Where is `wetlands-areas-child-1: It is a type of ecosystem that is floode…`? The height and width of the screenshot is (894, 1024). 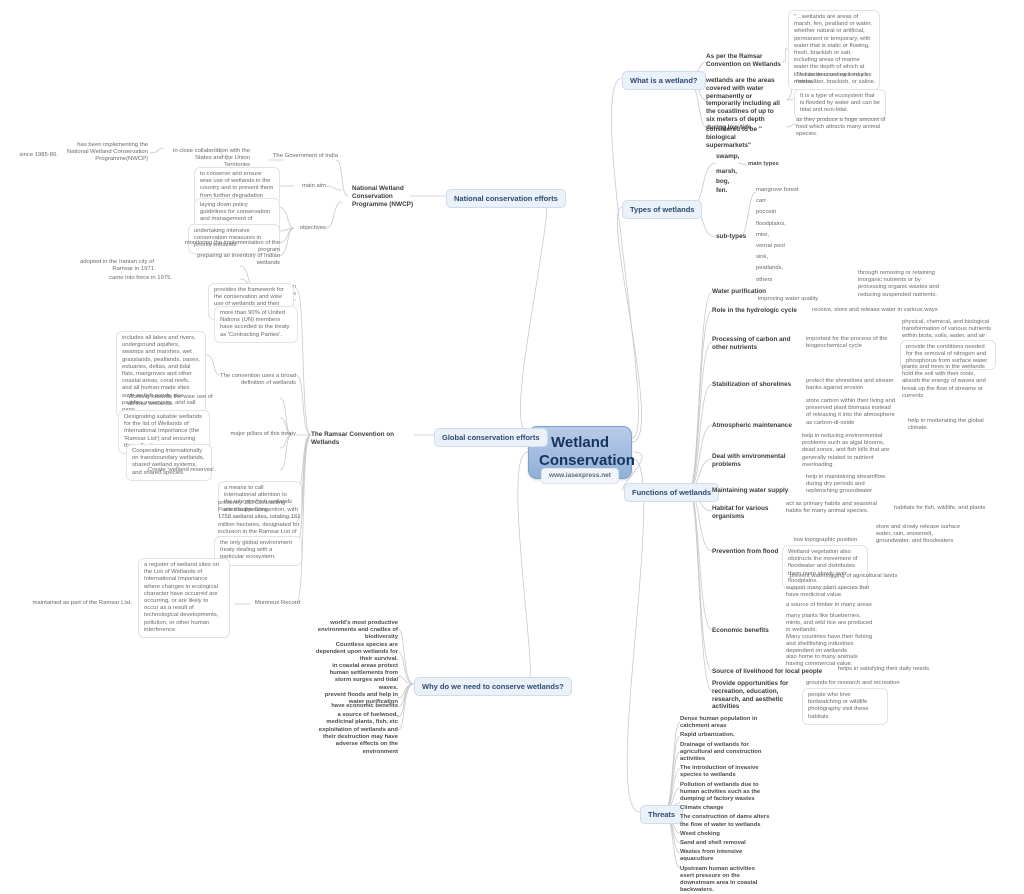
wetlands-areas-child-1: It is a type of ecosystem that is floode… is located at coordinates (840, 104).